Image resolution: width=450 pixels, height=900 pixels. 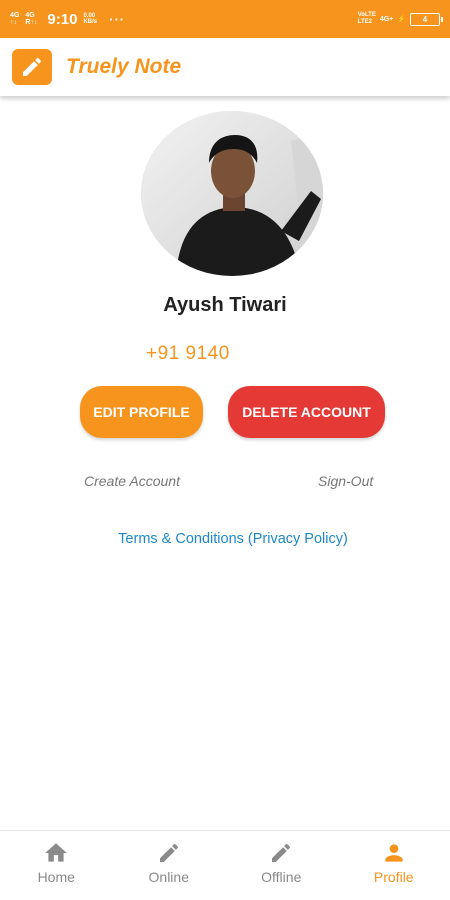 What do you see at coordinates (394, 853) in the screenshot?
I see `person-icon` at bounding box center [394, 853].